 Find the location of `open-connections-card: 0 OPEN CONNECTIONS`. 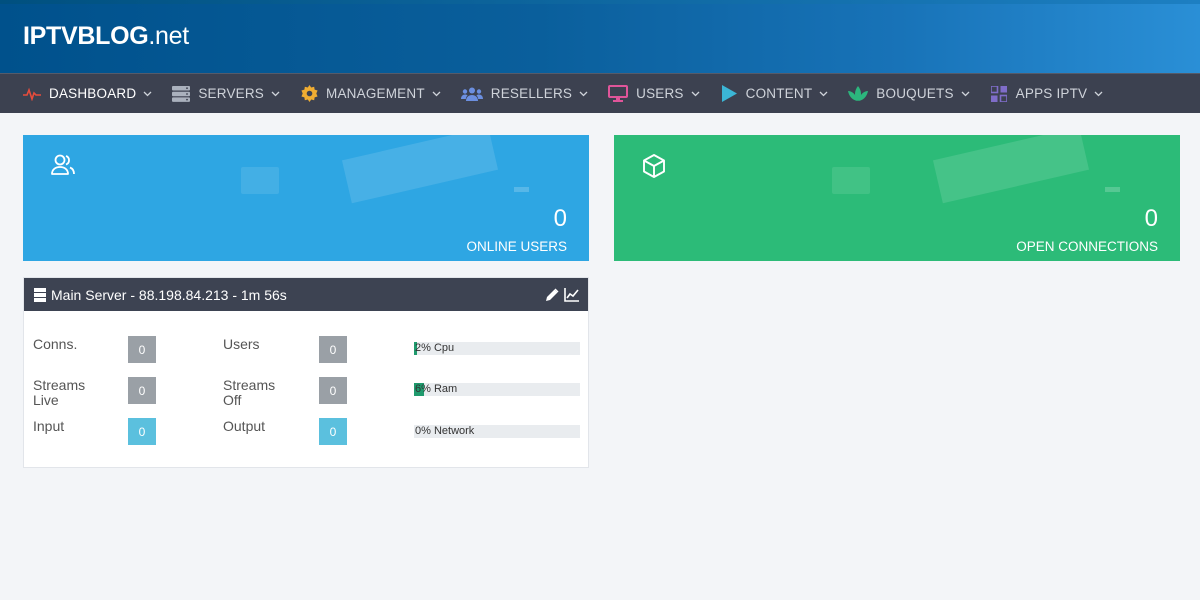

open-connections-card: 0 OPEN CONNECTIONS is located at coordinates (897, 198).